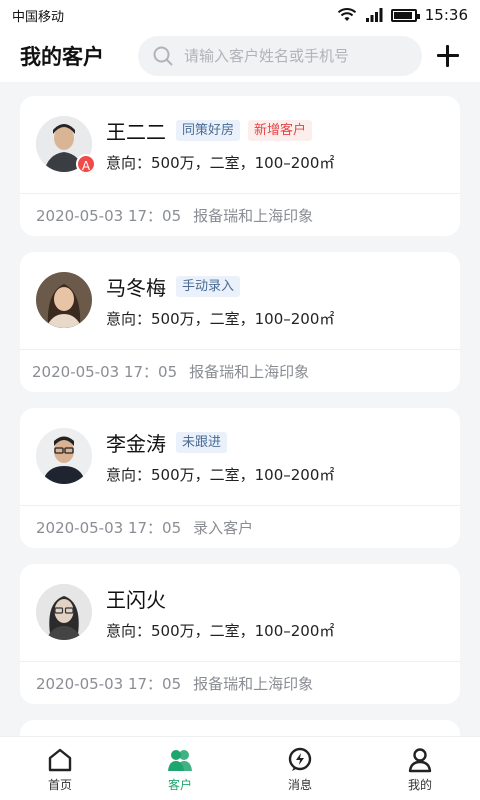 This screenshot has width=480, height=800. What do you see at coordinates (86, 164) in the screenshot?
I see `avatar-badge: A` at bounding box center [86, 164].